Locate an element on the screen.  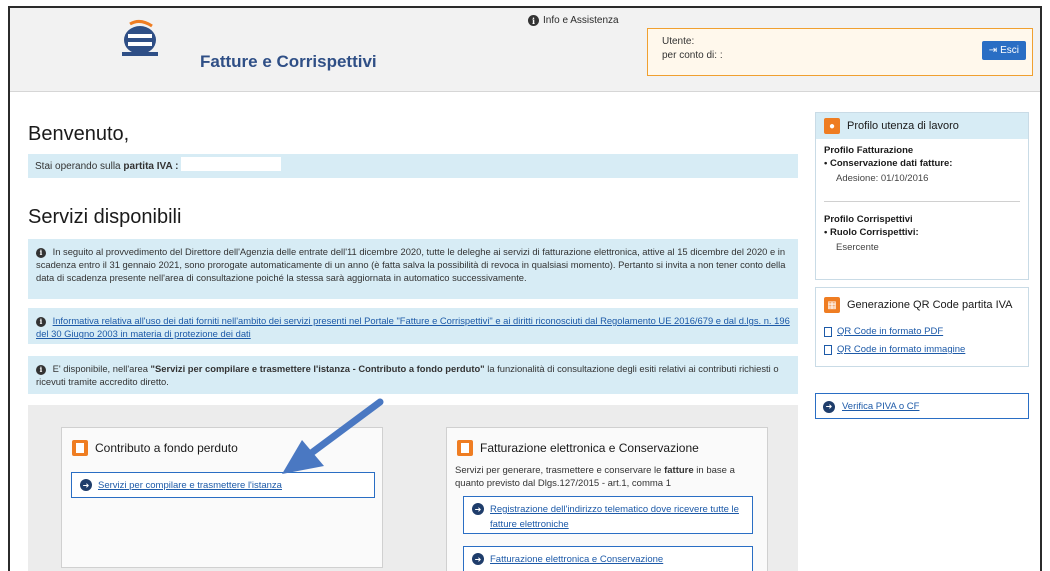
qr-title: Generazione QR Code partita IVA is located at coordinates (930, 305).